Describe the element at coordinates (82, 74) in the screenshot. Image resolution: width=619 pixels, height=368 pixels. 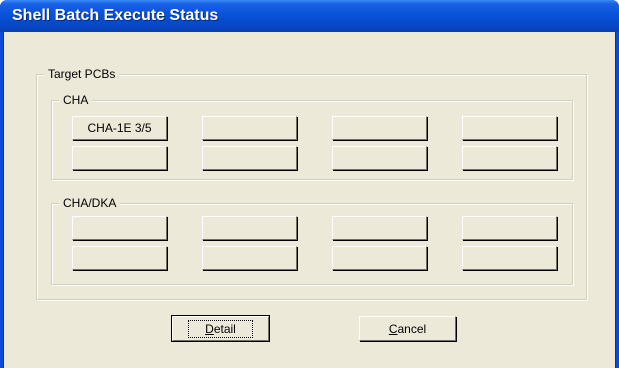
I see `target-pcbs-label: Target PCBs` at that location.